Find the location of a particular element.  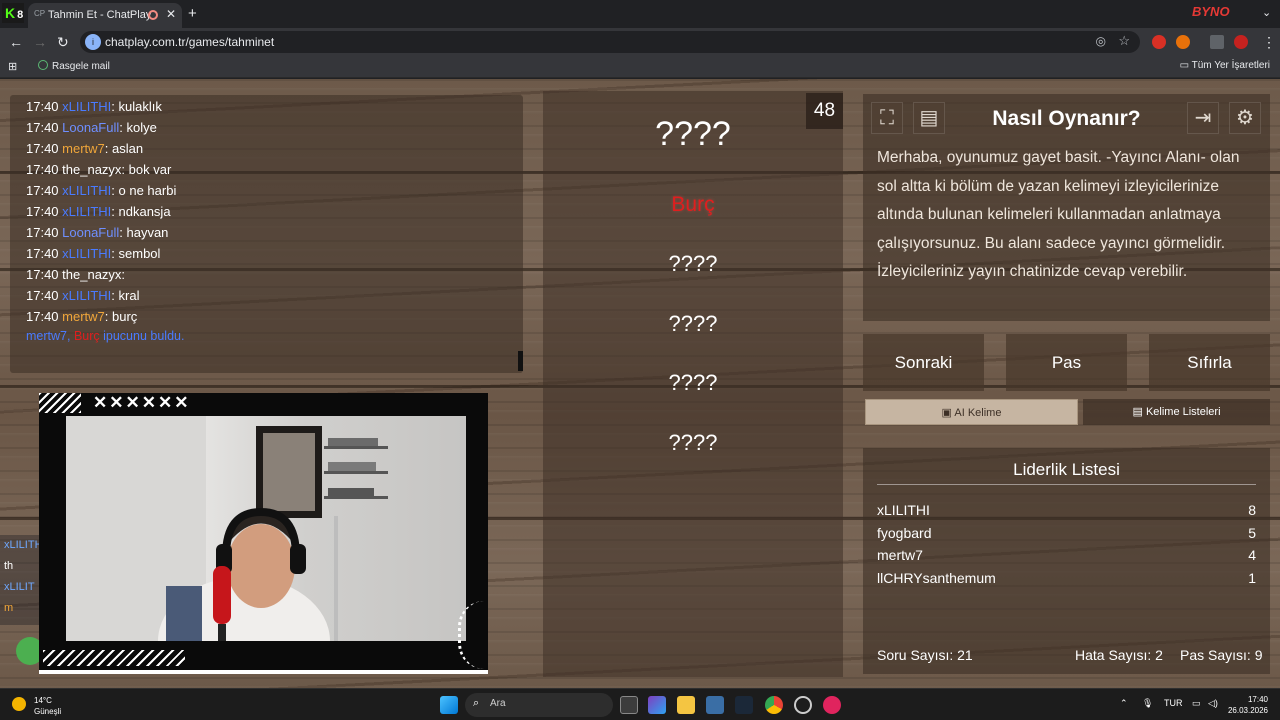

apps-grid-icon: ⊞ is located at coordinates (12, 66).